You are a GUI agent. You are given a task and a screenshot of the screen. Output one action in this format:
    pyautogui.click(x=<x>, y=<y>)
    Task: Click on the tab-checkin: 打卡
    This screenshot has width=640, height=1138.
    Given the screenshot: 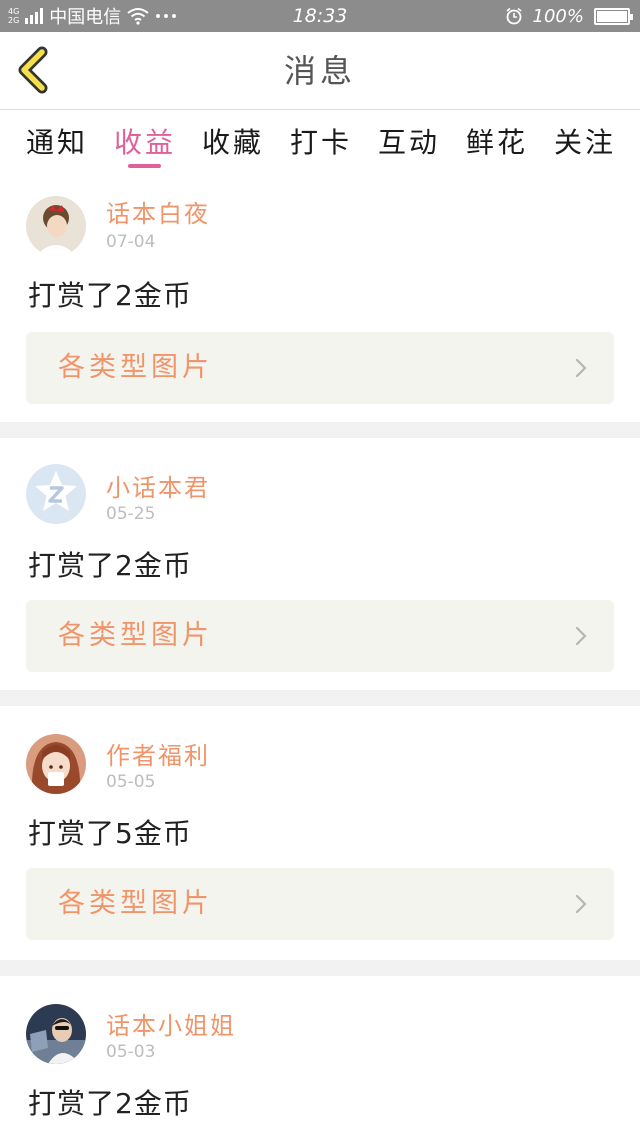 What is the action you would take?
    pyautogui.click(x=321, y=141)
    